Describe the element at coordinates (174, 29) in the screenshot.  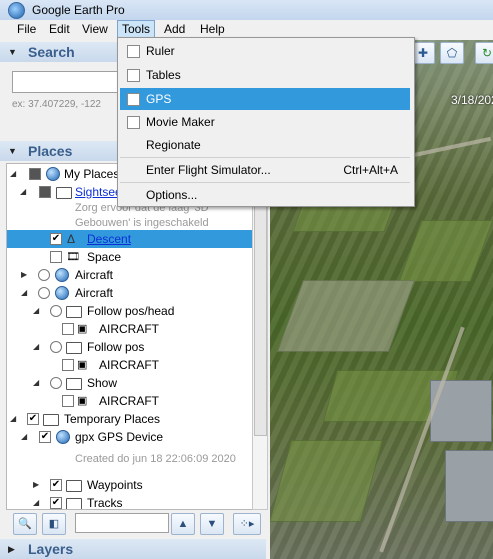
I see `menu-add: Add` at that location.